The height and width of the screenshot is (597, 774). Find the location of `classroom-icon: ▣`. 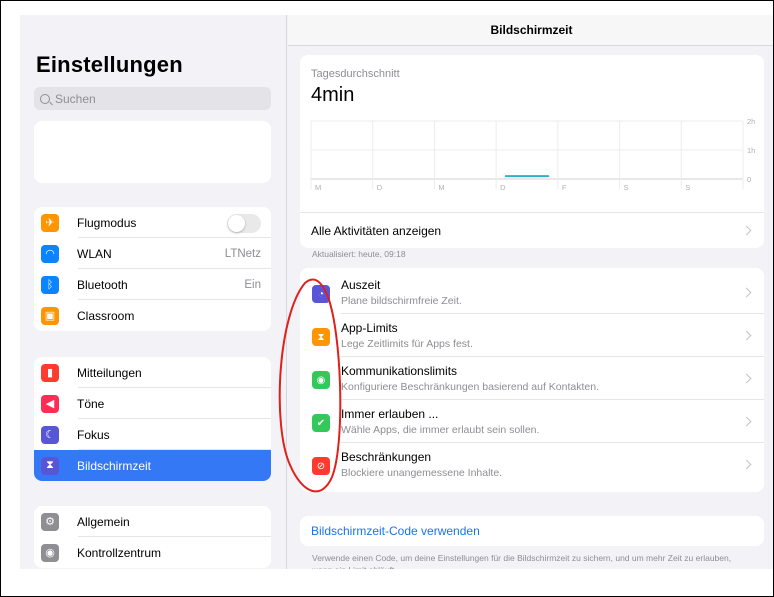

classroom-icon: ▣ is located at coordinates (50, 315).